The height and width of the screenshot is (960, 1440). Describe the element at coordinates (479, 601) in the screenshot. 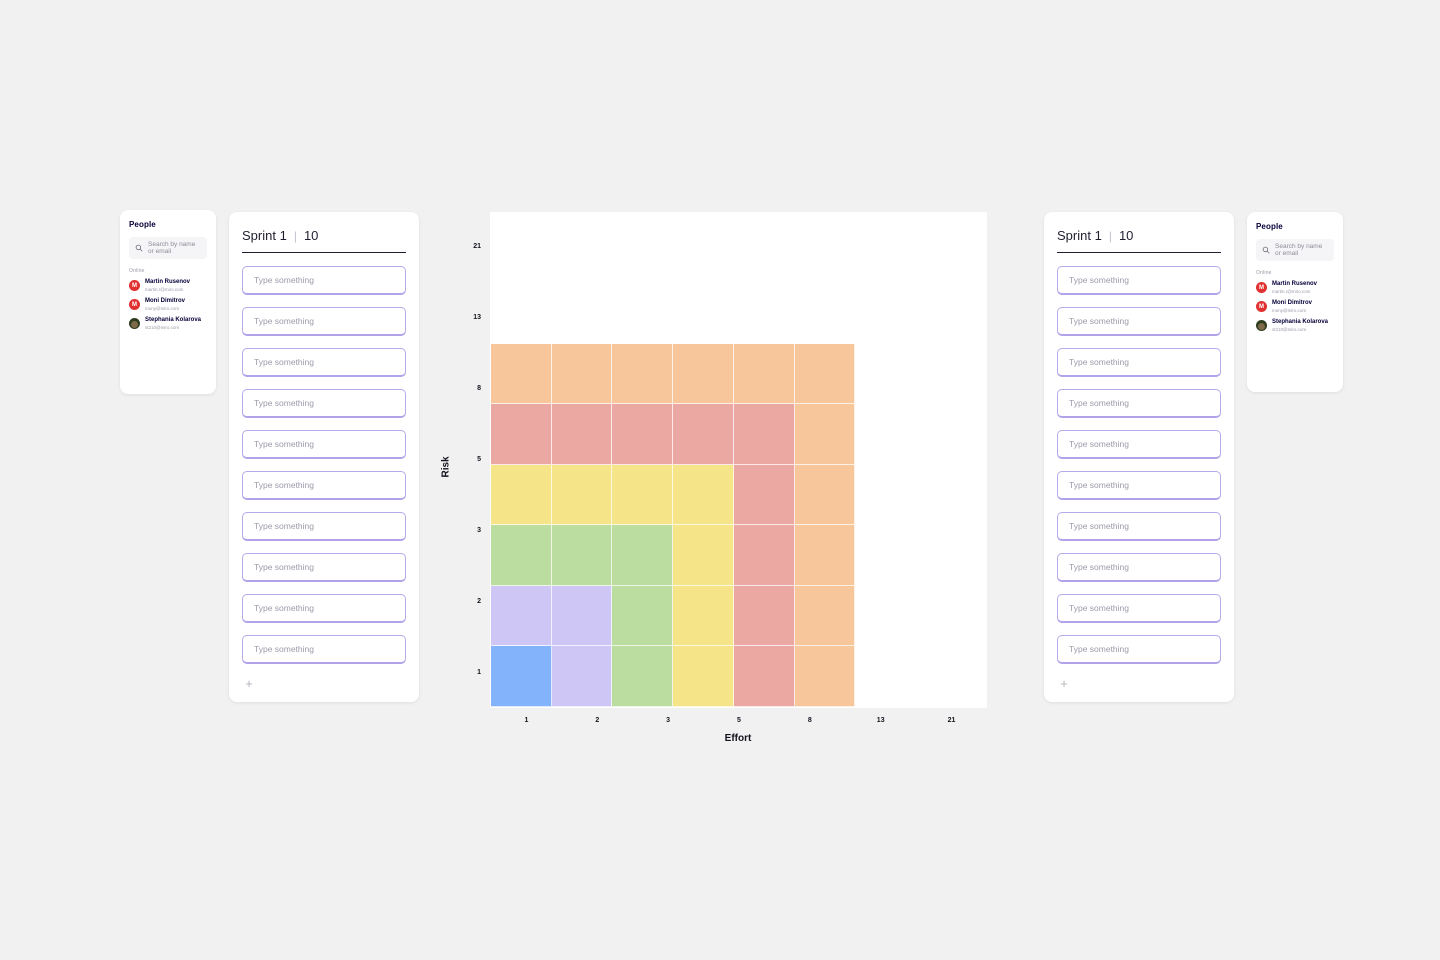

I see `y-axis-tick: 2` at that location.